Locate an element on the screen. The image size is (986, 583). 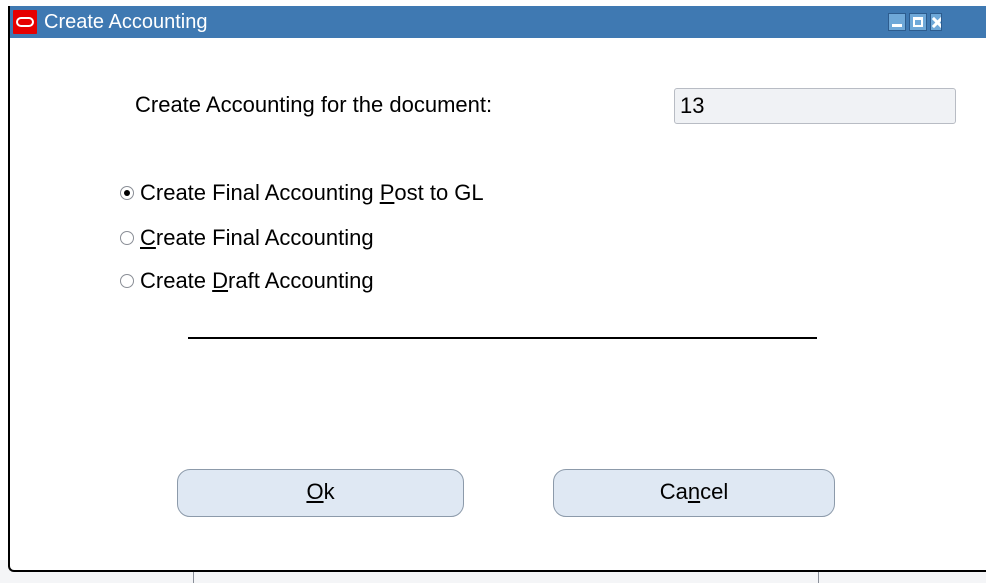
maximize-icon is located at coordinates (918, 22).